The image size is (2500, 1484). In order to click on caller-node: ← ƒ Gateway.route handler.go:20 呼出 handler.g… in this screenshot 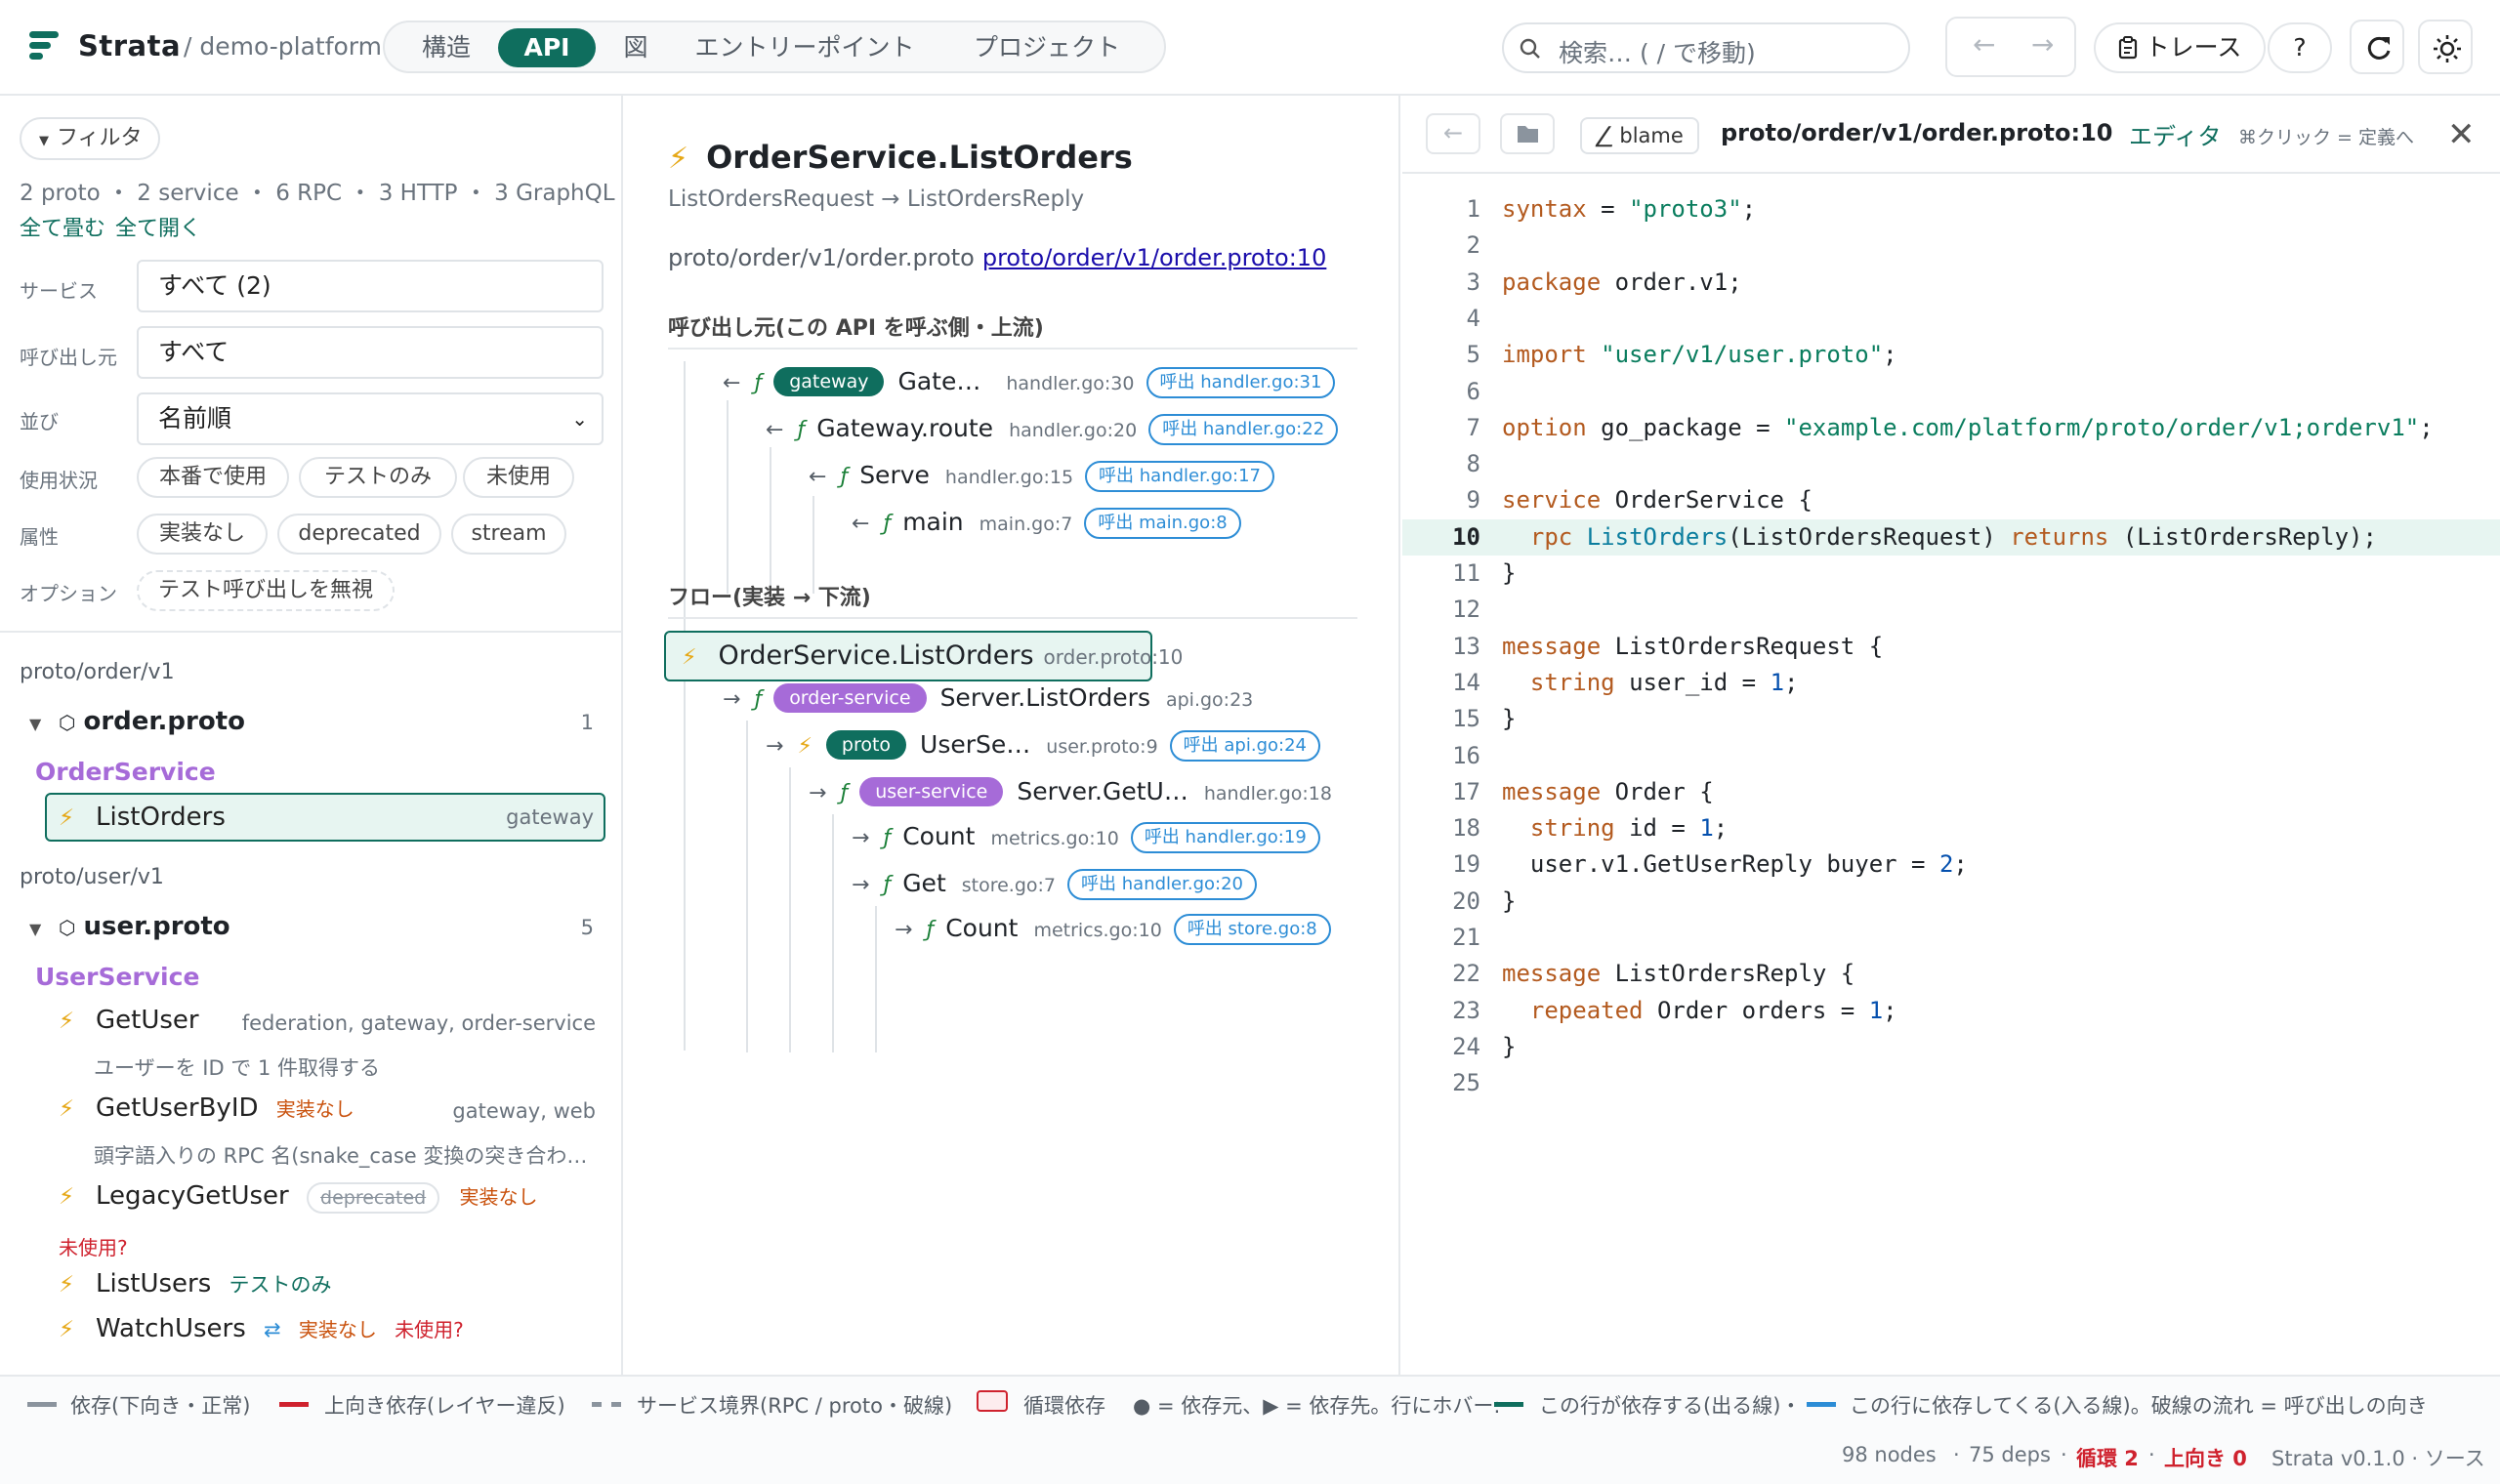, I will do `click(1052, 434)`.